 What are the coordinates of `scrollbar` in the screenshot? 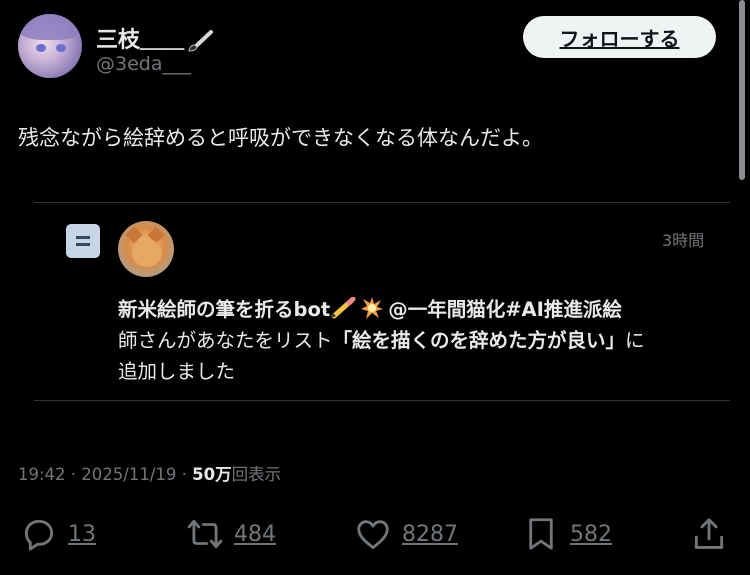 It's located at (742, 90).